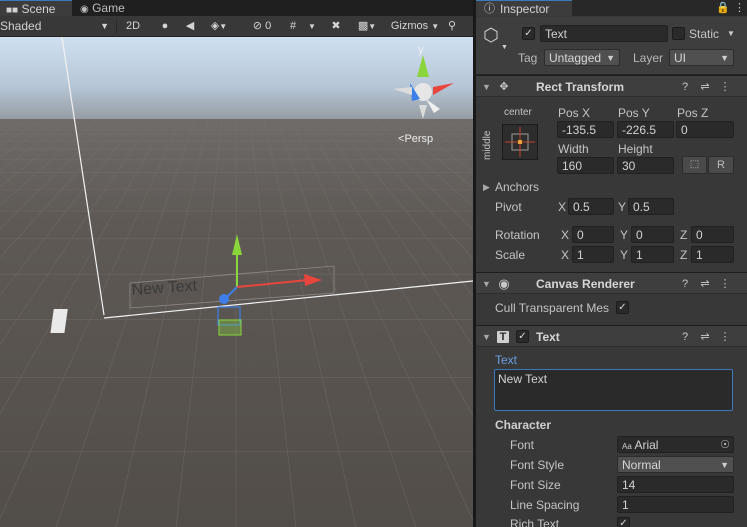 The image size is (747, 527). Describe the element at coordinates (230, 327) in the screenshot. I see `gizmo-plane-handle-green` at that location.